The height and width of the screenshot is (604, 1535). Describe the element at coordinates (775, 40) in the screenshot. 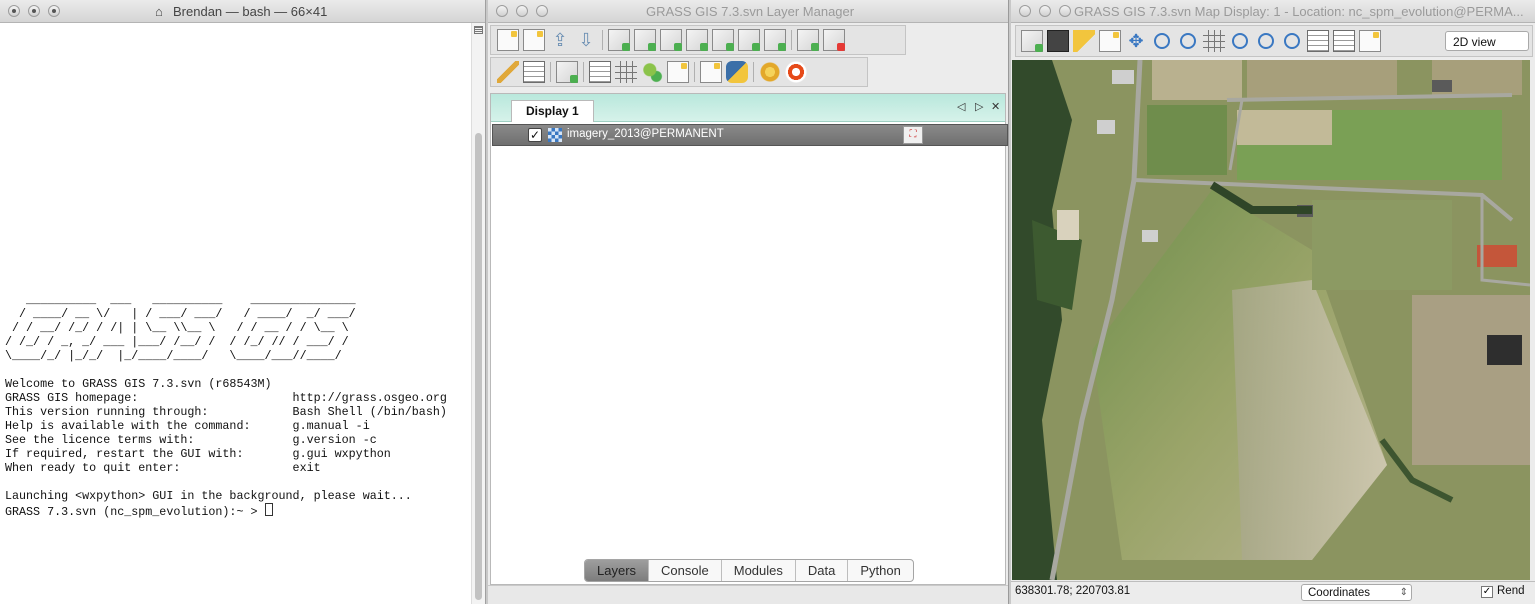

I see `add-overlay-icon` at that location.